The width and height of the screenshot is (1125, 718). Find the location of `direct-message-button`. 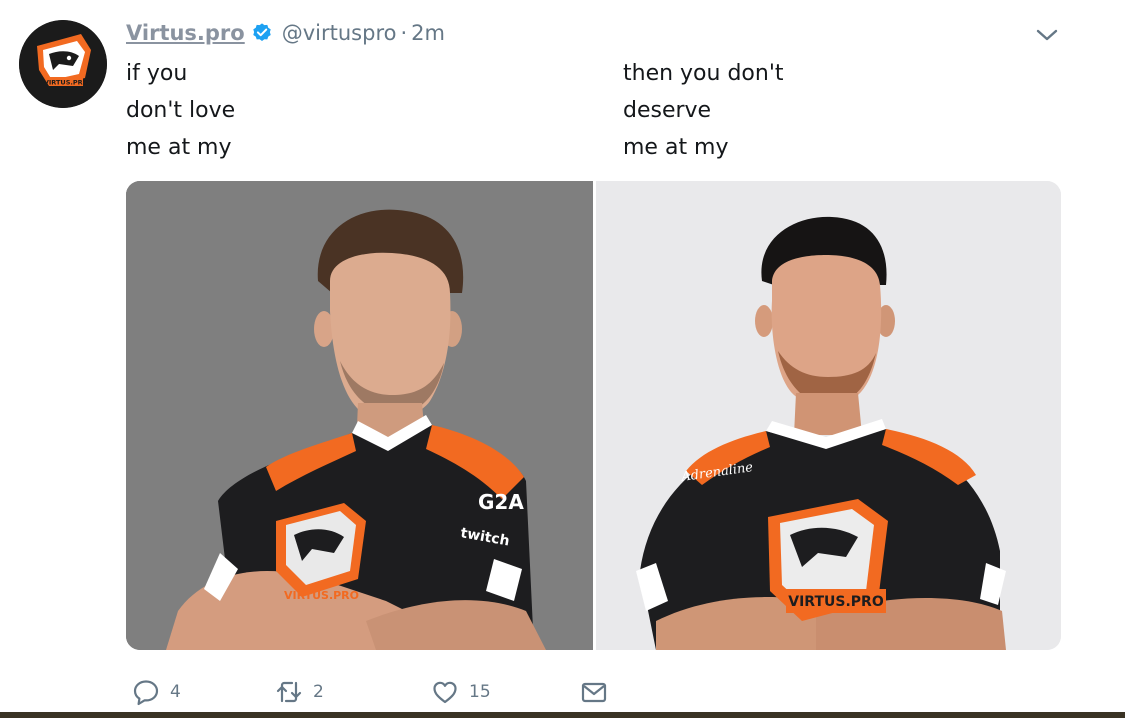

direct-message-button is located at coordinates (594, 692).